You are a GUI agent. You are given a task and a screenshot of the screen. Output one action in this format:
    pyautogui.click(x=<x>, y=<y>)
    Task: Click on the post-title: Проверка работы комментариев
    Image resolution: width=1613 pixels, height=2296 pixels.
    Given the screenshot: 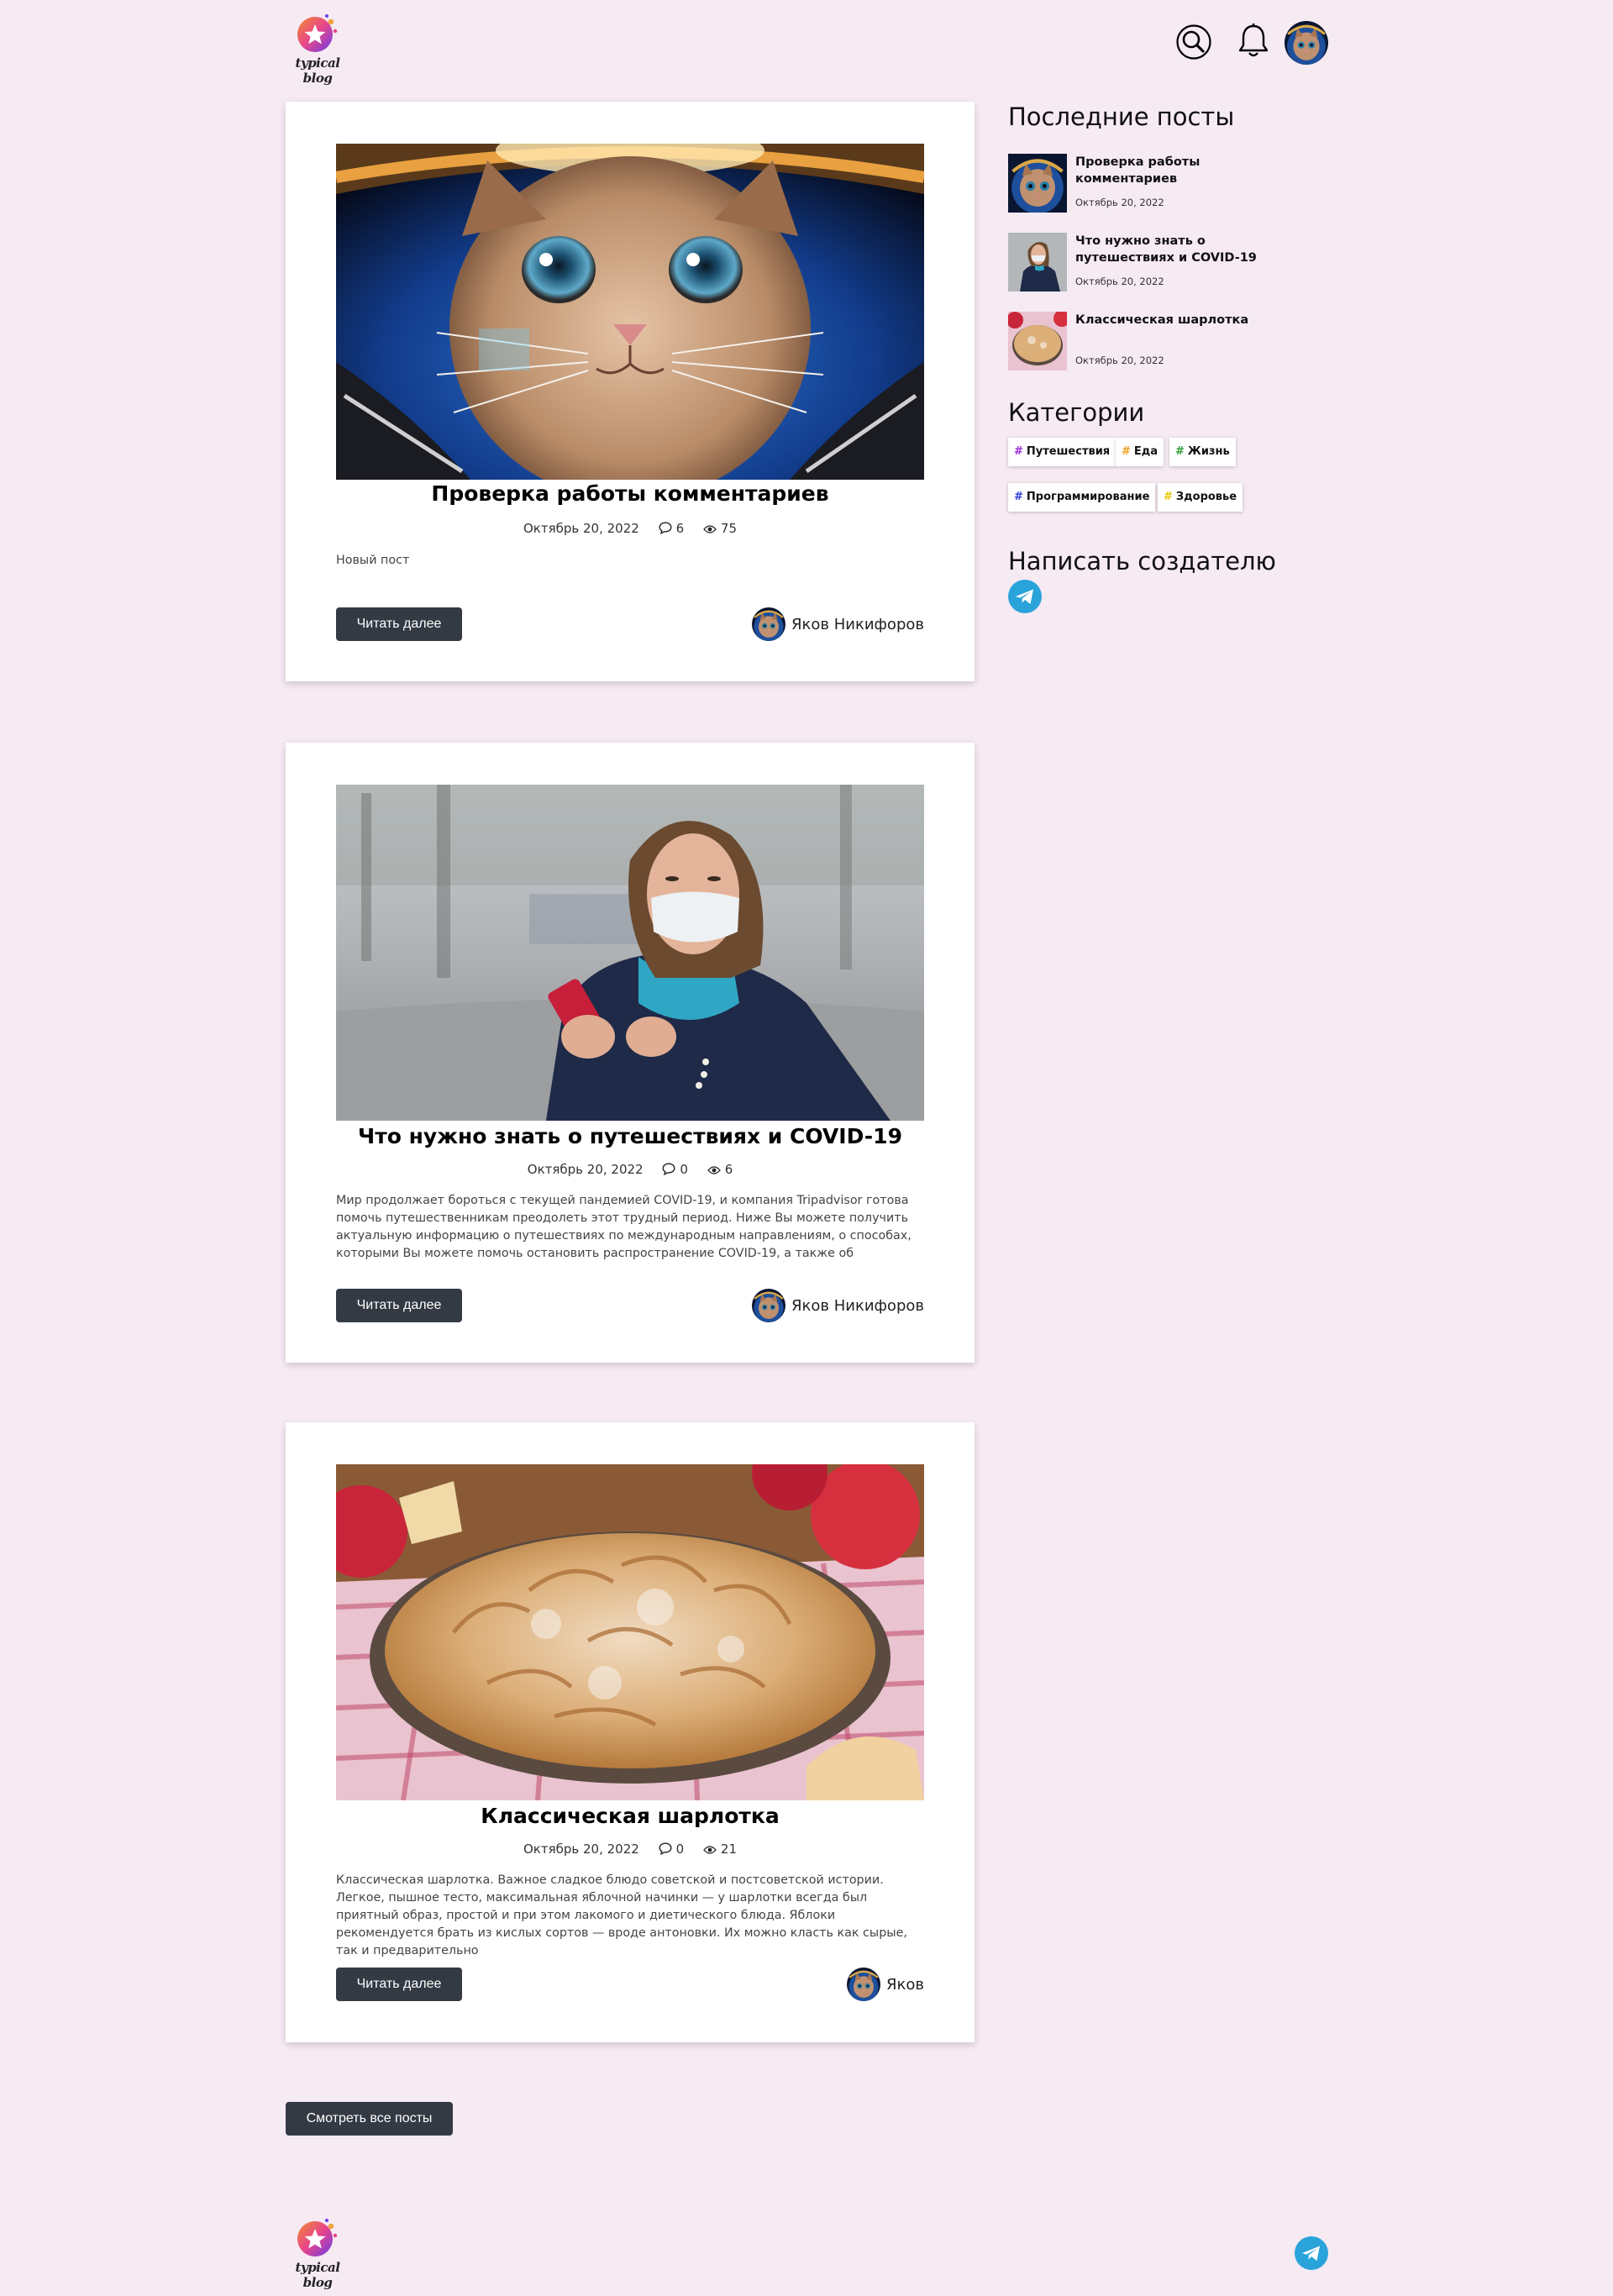 What is the action you would take?
    pyautogui.click(x=630, y=493)
    